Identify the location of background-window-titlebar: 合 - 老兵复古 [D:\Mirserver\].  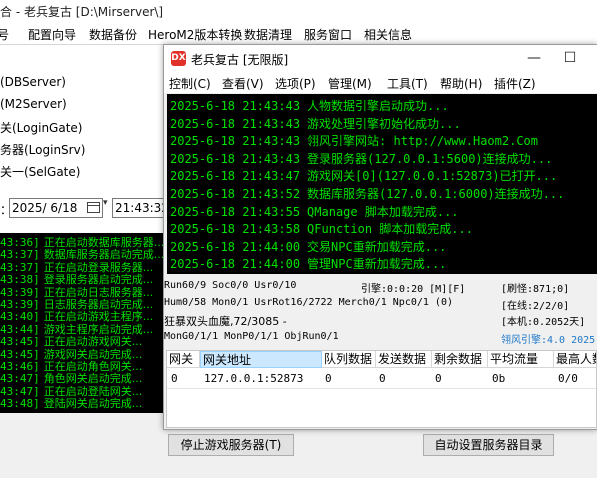
(298, 11).